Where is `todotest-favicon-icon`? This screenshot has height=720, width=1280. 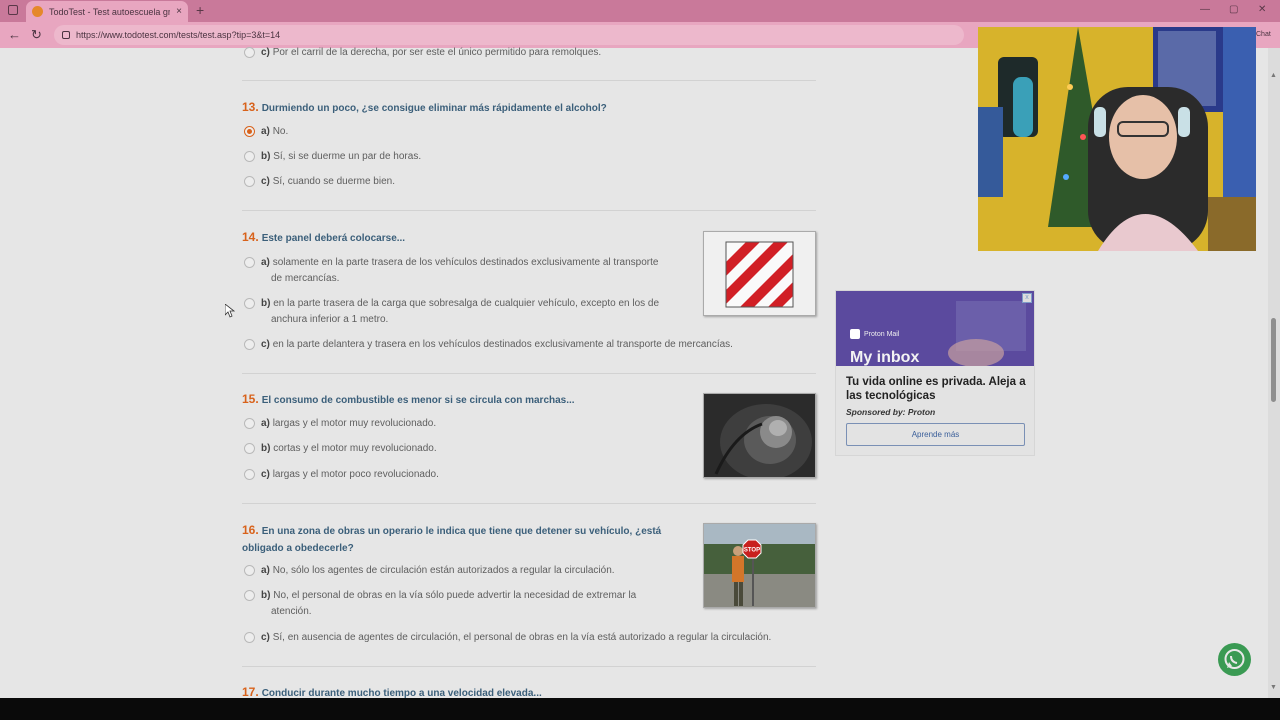
todotest-favicon-icon is located at coordinates (37, 11).